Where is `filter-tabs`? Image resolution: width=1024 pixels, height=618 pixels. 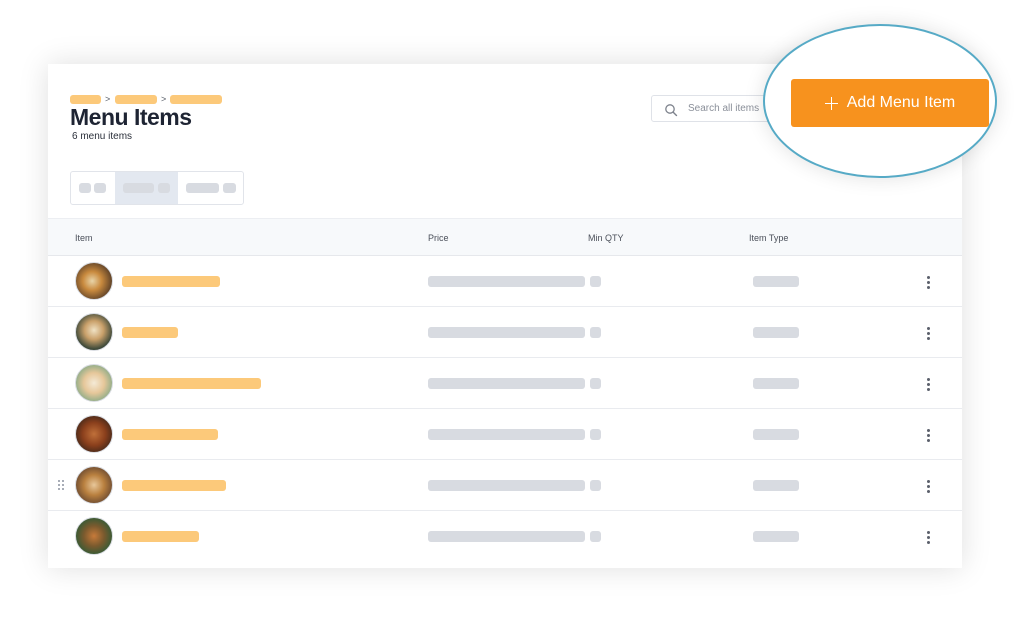
filter-tabs is located at coordinates (157, 188).